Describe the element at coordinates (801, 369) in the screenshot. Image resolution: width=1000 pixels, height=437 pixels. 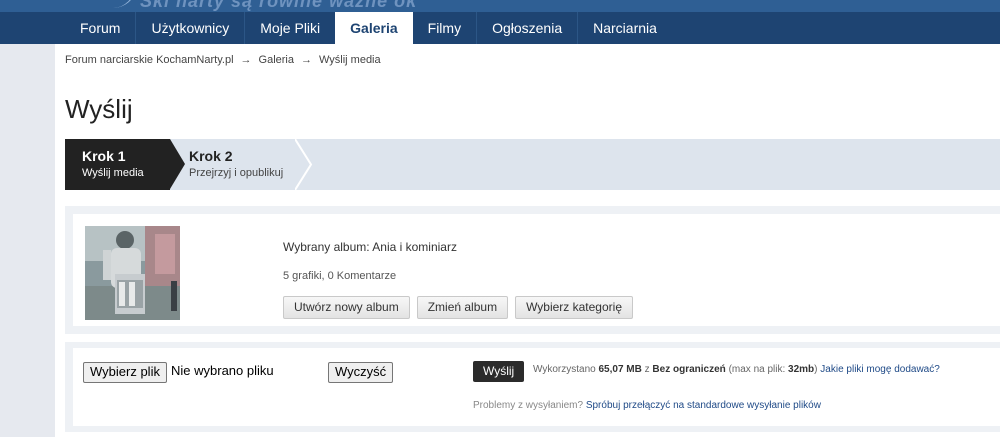
I see `usage-max-value: 32mb` at that location.